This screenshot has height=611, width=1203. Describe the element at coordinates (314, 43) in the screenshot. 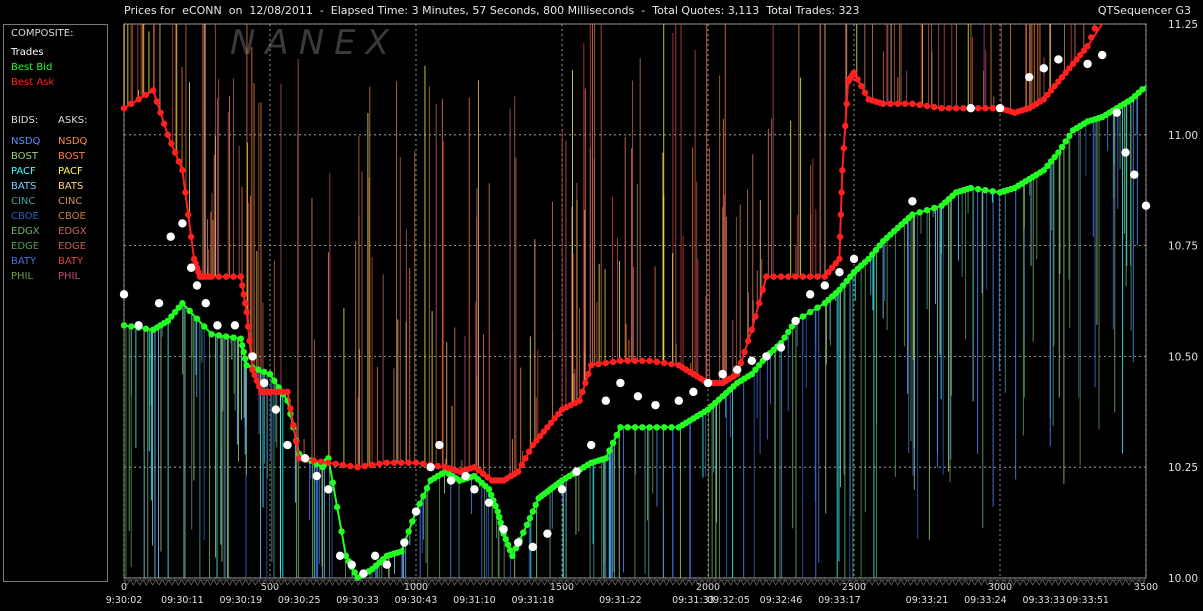

I see `watermark: NANEX` at that location.